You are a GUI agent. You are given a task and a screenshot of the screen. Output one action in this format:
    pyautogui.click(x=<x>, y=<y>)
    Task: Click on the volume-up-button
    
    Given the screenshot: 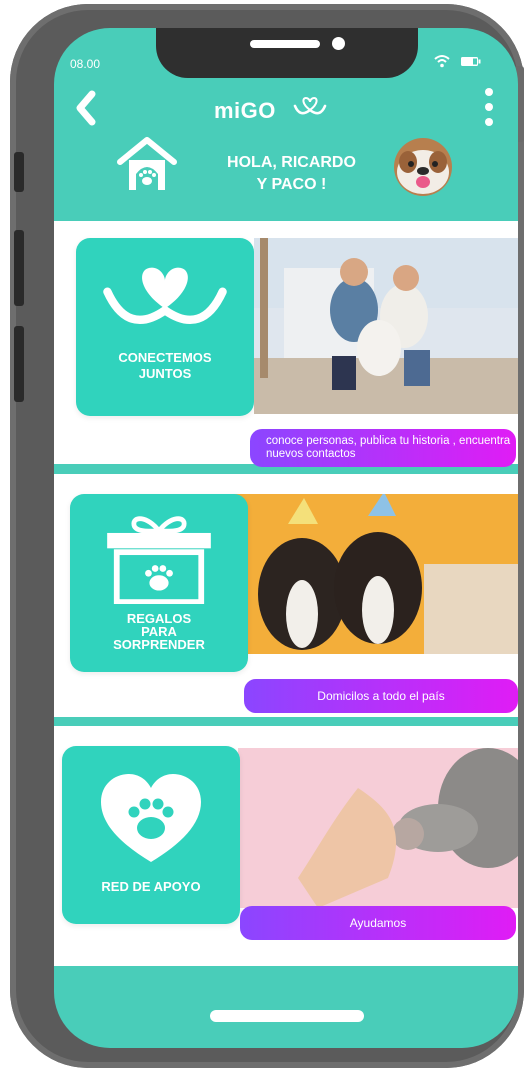 What is the action you would take?
    pyautogui.click(x=19, y=268)
    